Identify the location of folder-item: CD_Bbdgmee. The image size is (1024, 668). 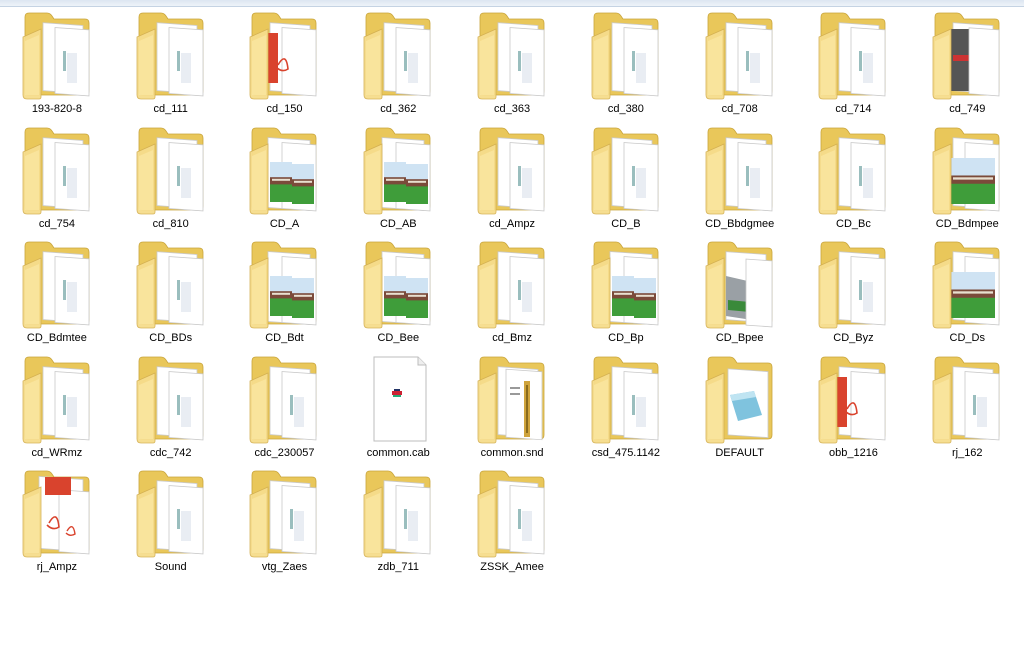
(740, 179).